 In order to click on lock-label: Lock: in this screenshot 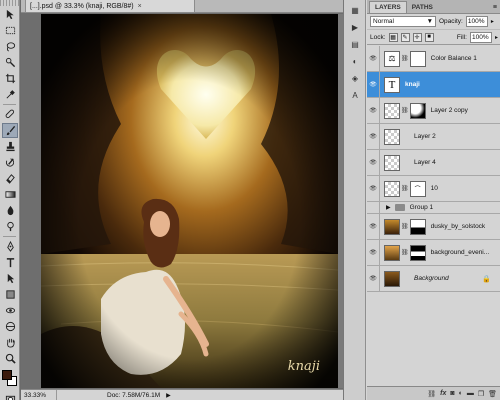, I will do `click(378, 37)`.